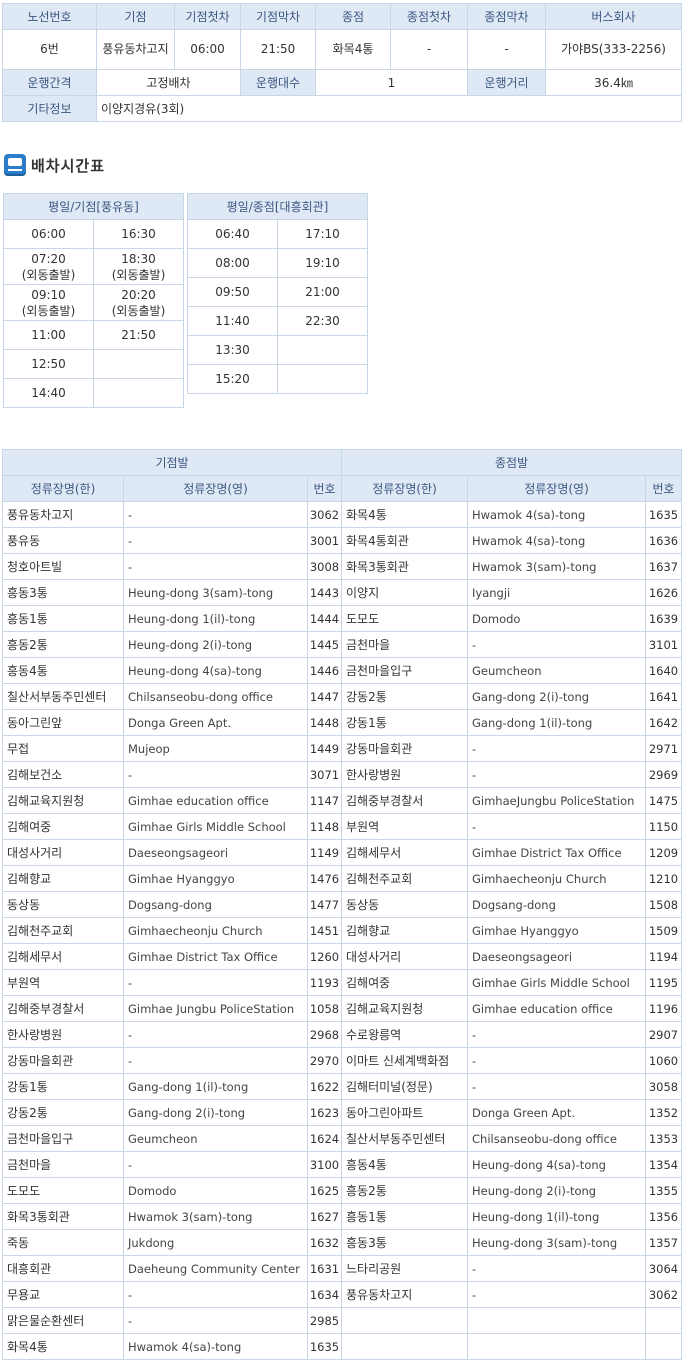  Describe the element at coordinates (278, 292) in the screenshot. I see `timetable-row: 09:50 21:00` at that location.